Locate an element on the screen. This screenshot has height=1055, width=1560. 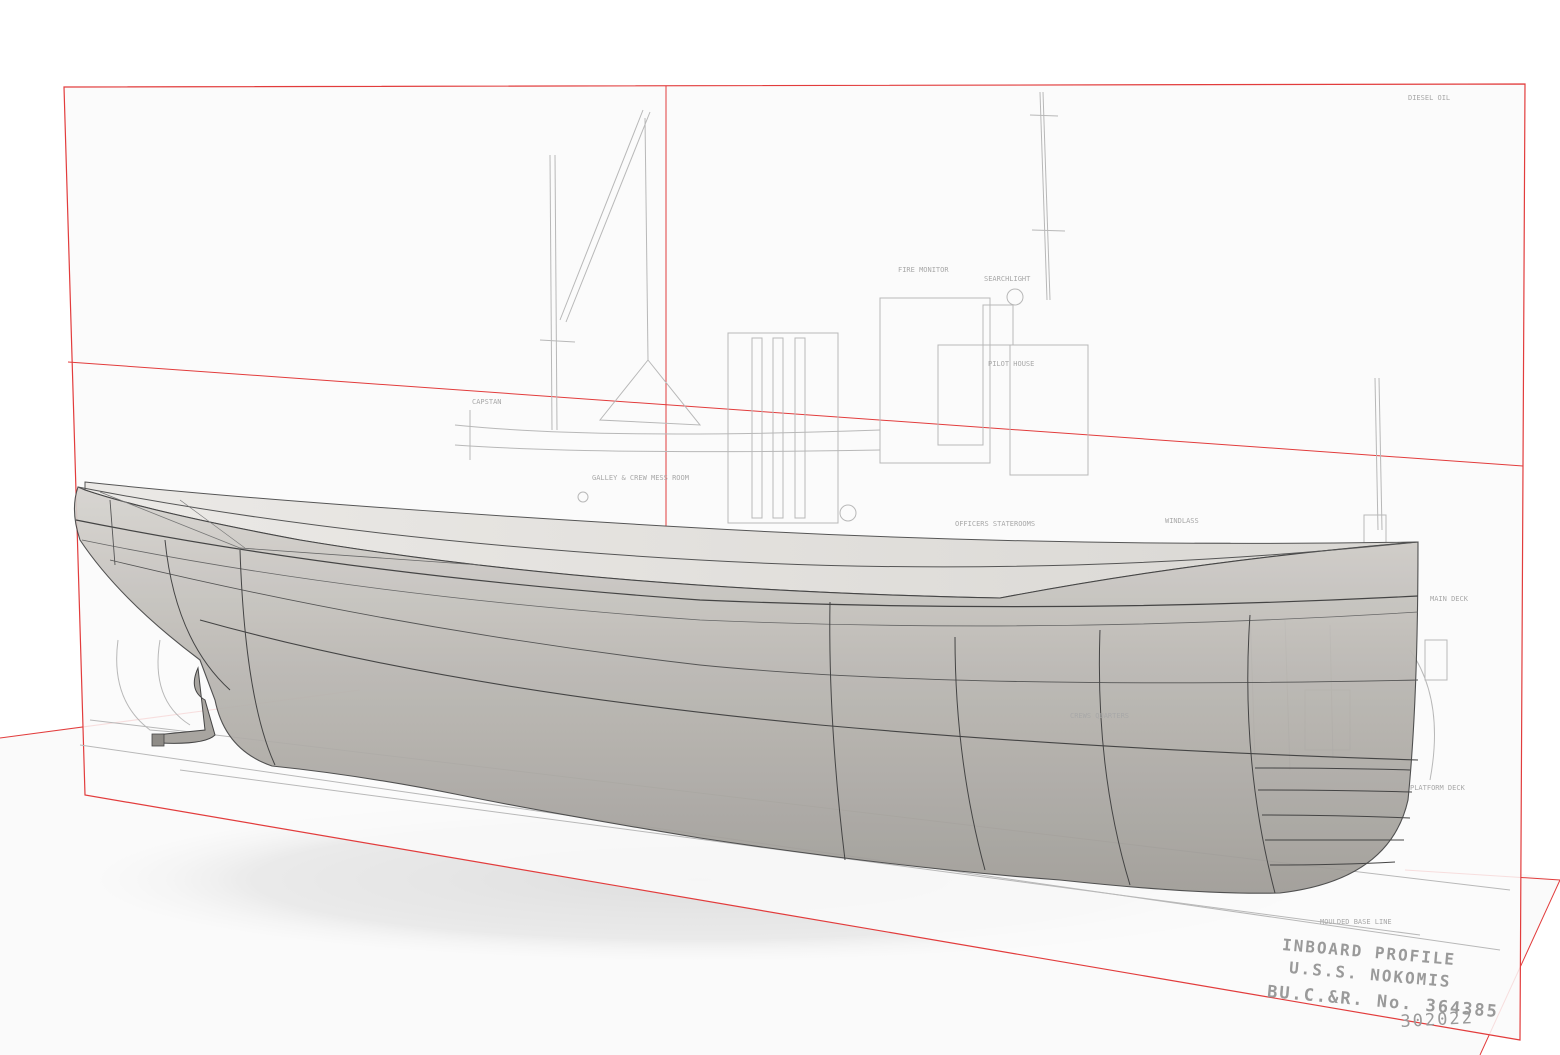
label-searchlight: SEARCHLIGHT is located at coordinates (1007, 279).